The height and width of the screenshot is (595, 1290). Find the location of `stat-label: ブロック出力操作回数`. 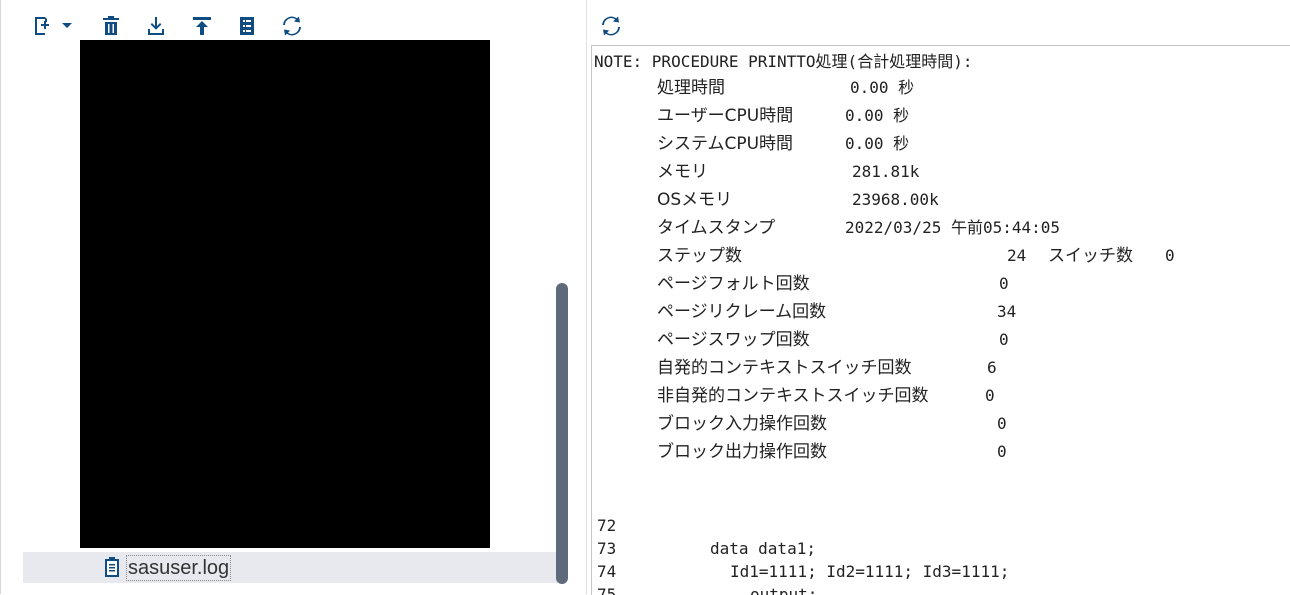

stat-label: ブロック出力操作回数 is located at coordinates (742, 452).